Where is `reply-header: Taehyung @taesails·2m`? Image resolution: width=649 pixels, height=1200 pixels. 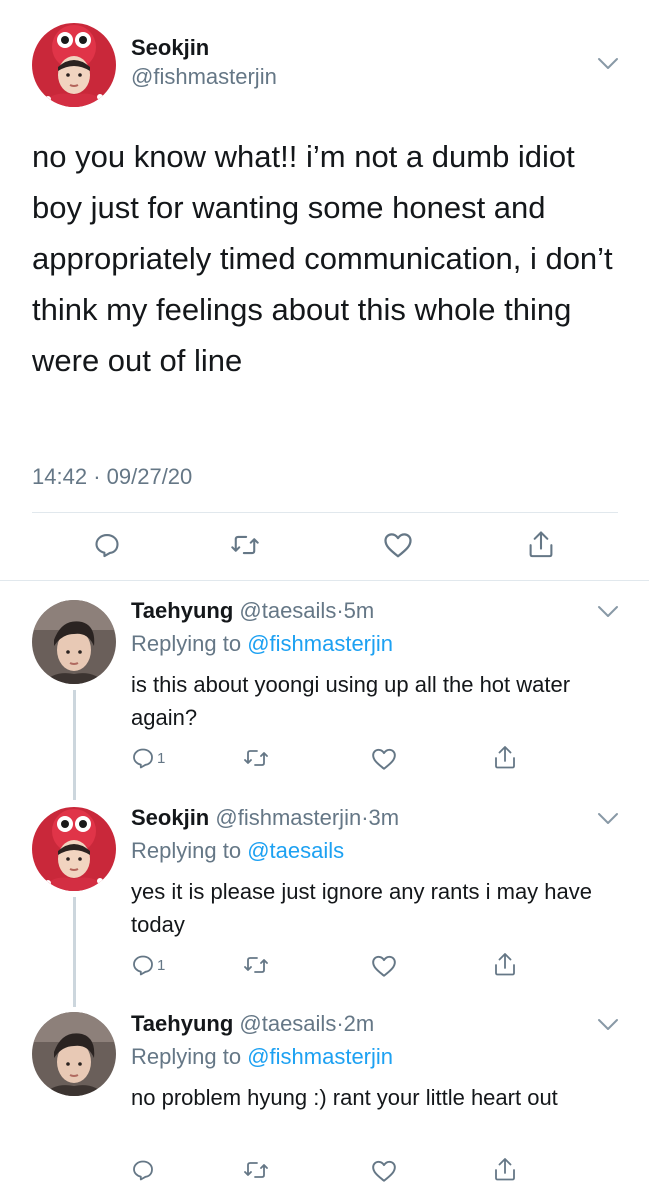 reply-header: Taehyung @taesails·2m is located at coordinates (252, 1024).